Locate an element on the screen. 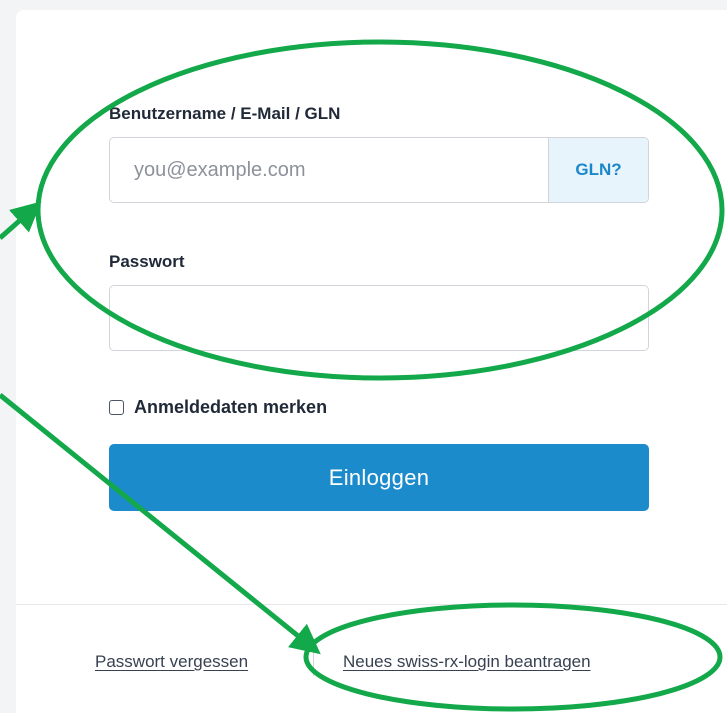 Image resolution: width=727 pixels, height=713 pixels. remember-checkbox is located at coordinates (116, 407).